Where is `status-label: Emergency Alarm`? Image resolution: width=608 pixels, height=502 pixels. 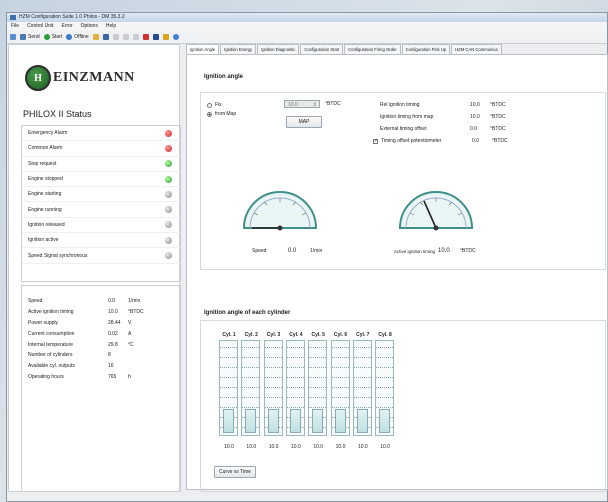
status-label: Emergency Alarm is located at coordinates (48, 133).